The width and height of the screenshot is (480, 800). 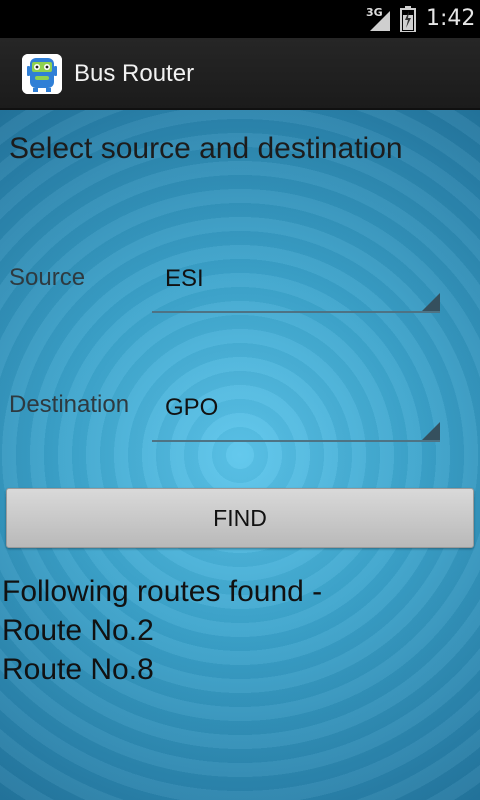 I want to click on results-header: Following routes found -, so click(x=162, y=591).